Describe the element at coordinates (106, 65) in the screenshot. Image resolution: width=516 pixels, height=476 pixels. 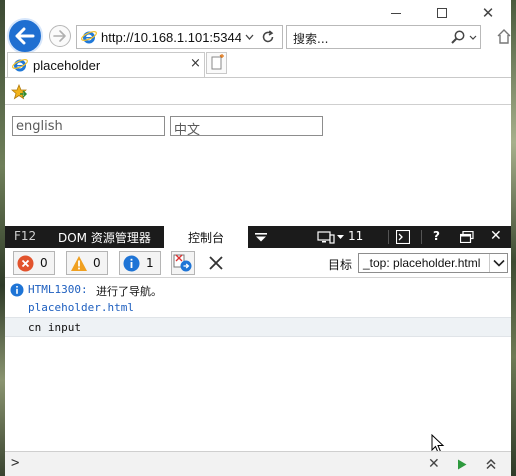
I see `tab-placeholder: placeholder ×` at that location.